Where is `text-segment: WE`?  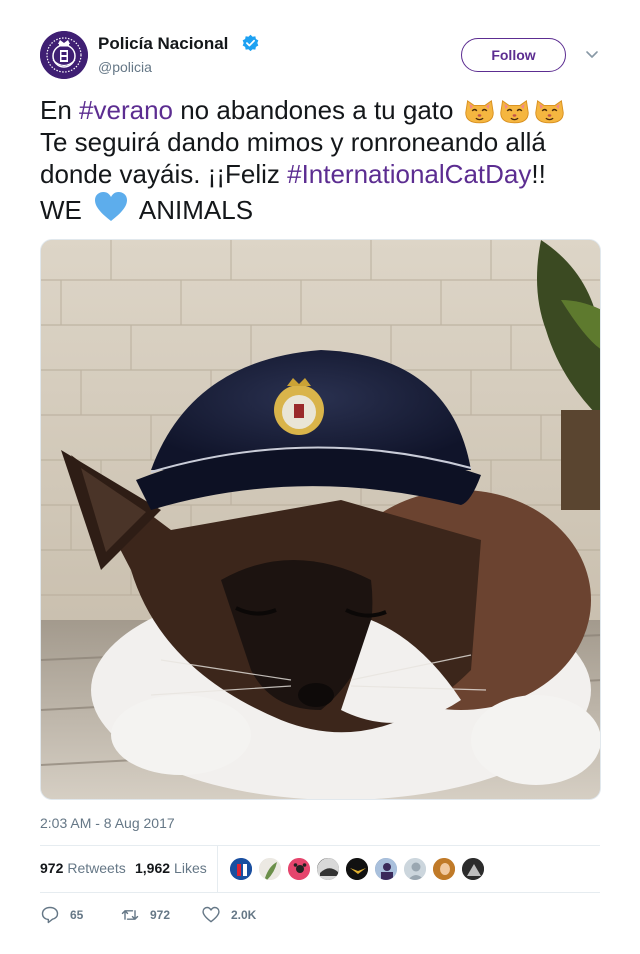 text-segment: WE is located at coordinates (65, 210).